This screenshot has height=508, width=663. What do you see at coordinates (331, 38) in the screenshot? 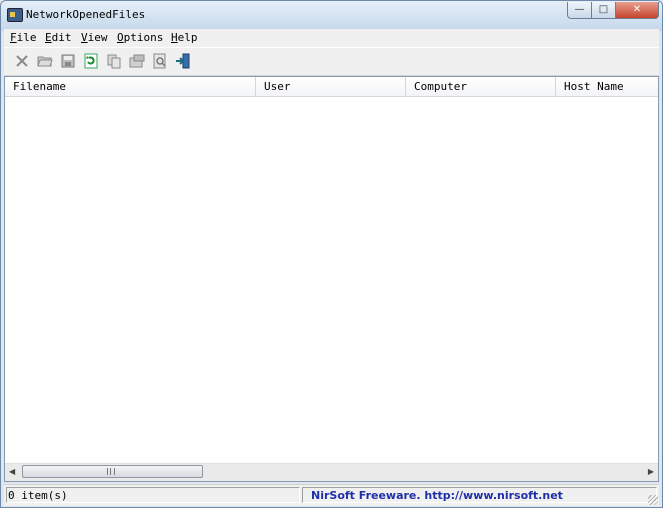
I see `menu-bar: File Edit View Options Help` at bounding box center [331, 38].